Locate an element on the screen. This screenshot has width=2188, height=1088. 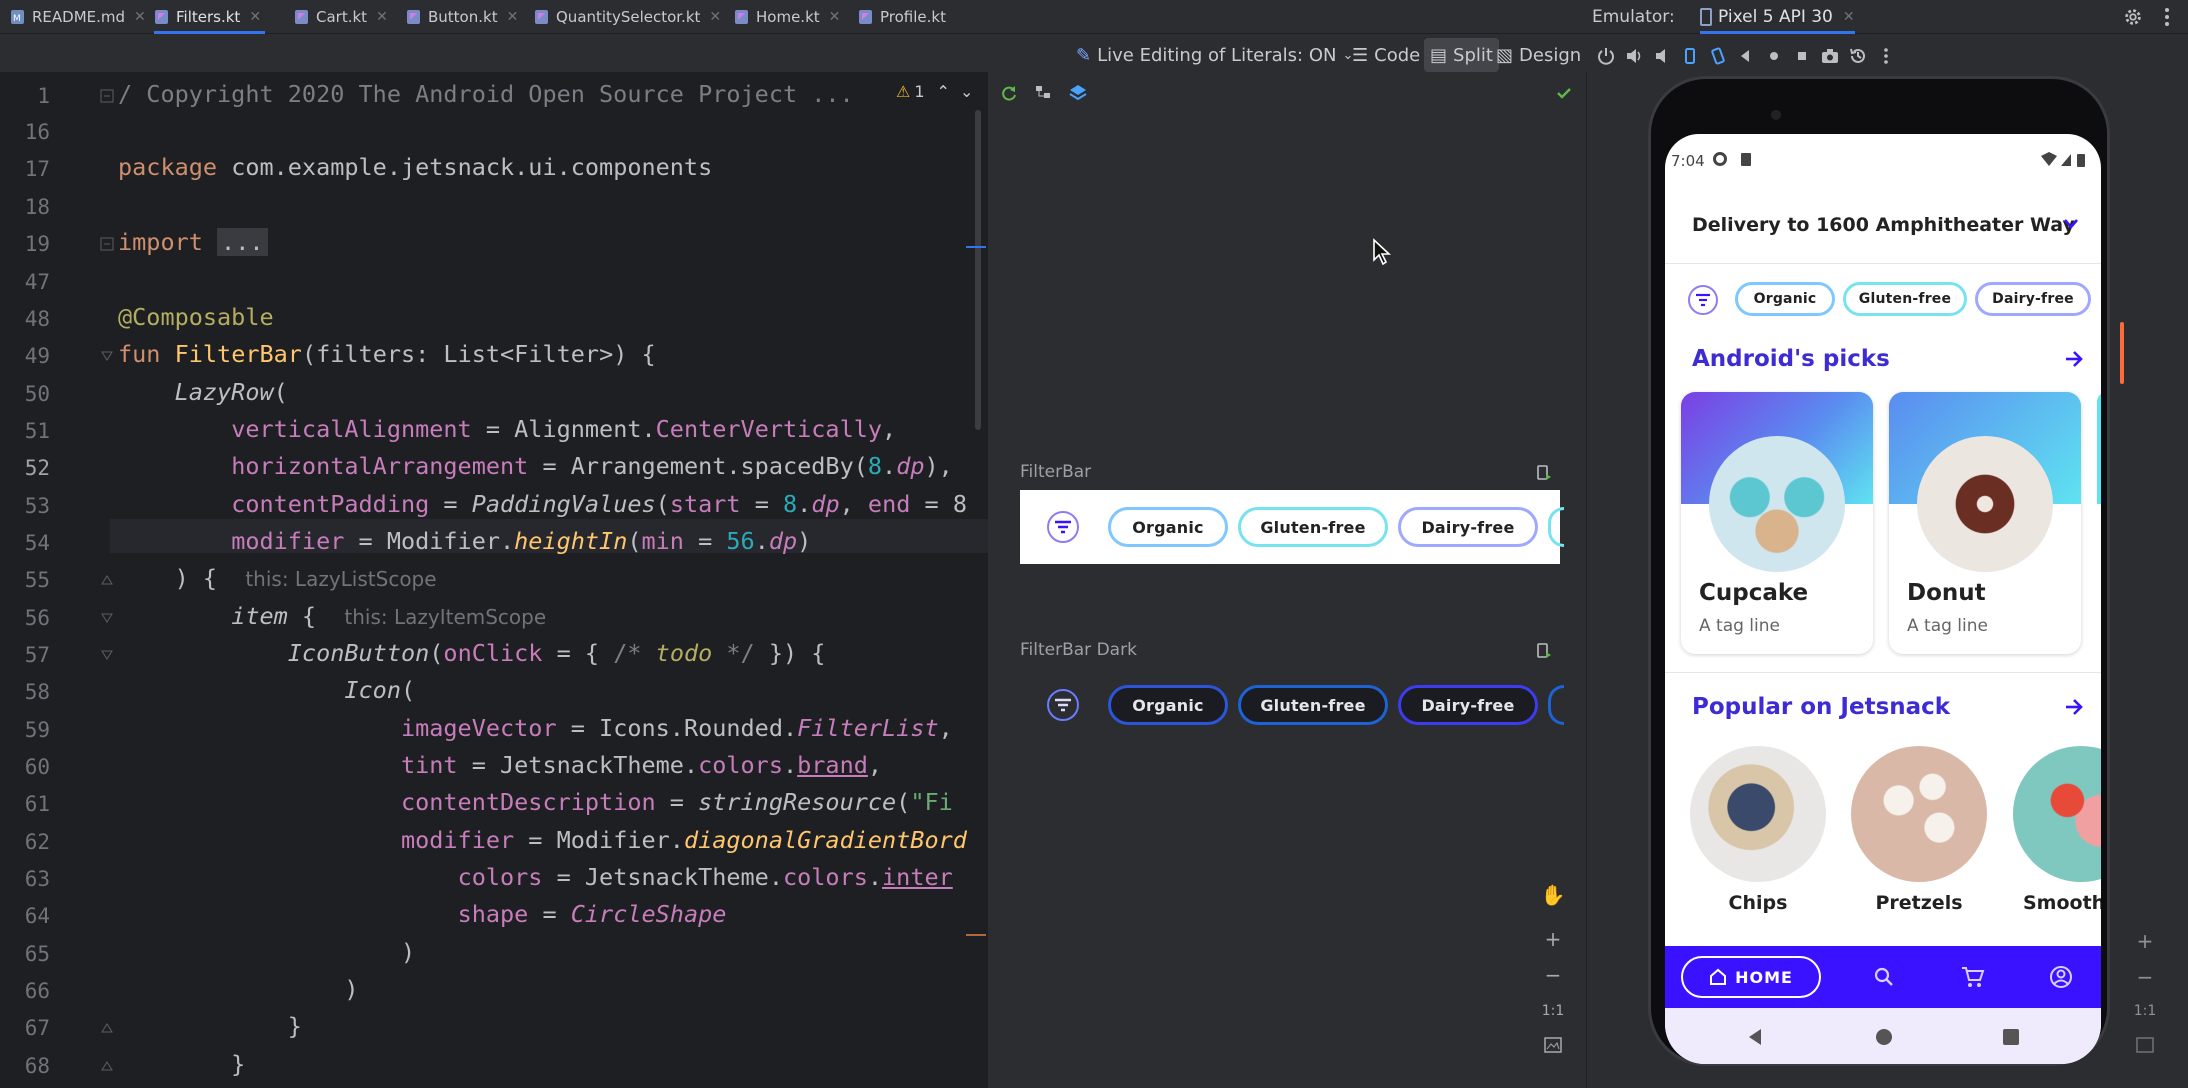
tab-label: Home.kt is located at coordinates (788, 17).